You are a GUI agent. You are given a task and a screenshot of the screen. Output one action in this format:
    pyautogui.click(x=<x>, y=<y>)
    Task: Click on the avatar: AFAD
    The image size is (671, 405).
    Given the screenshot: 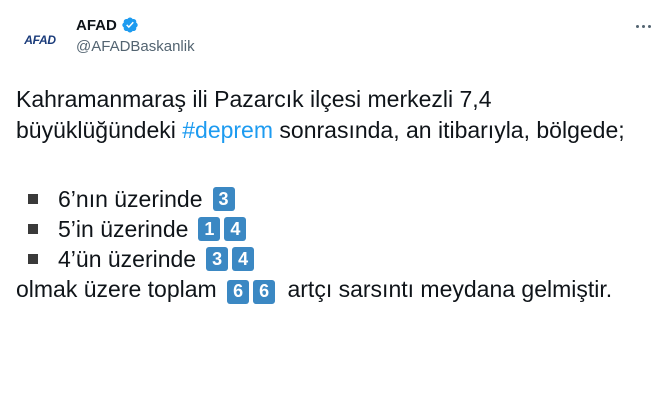 What is the action you would take?
    pyautogui.click(x=40, y=40)
    